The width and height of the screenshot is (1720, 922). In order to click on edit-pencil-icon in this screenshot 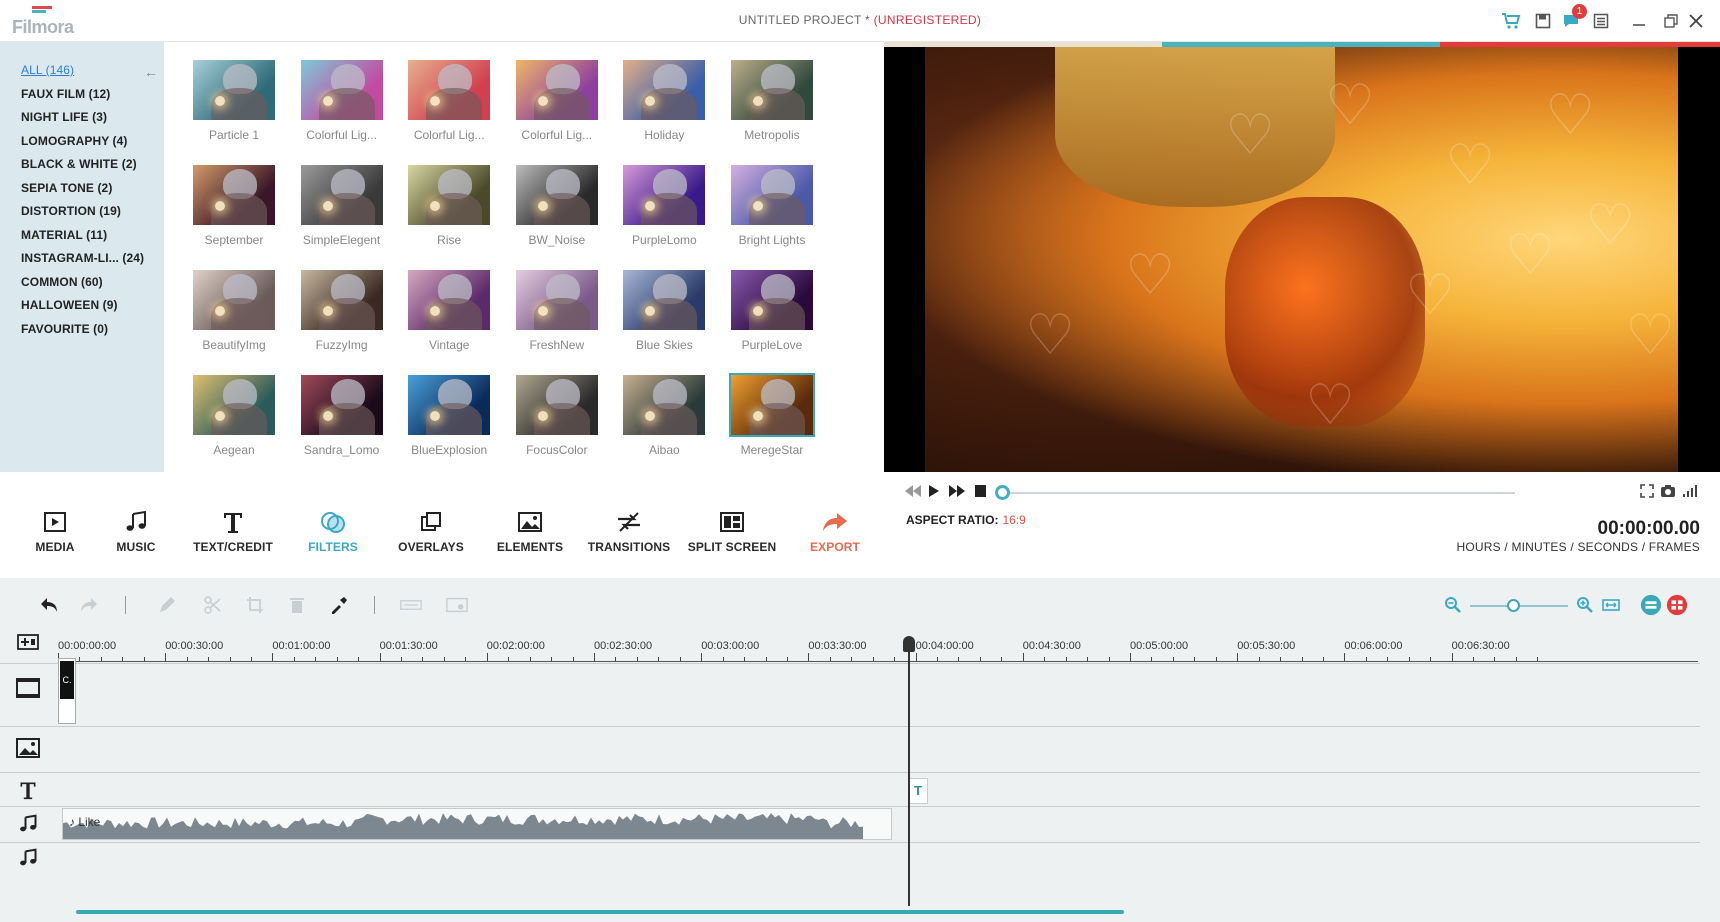, I will do `click(167, 605)`.